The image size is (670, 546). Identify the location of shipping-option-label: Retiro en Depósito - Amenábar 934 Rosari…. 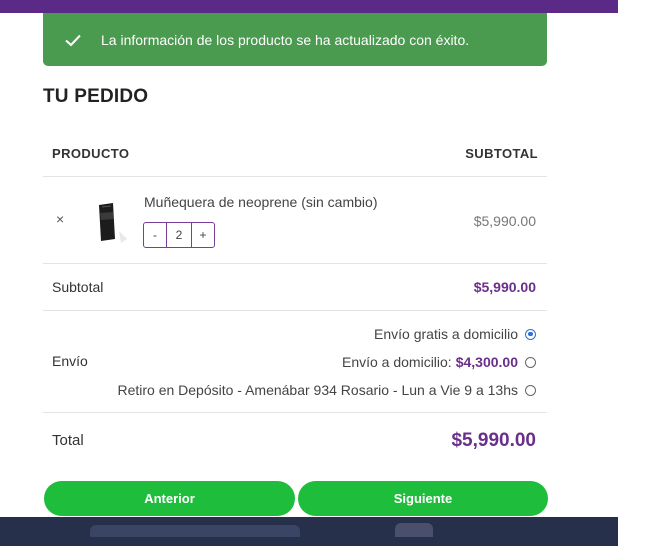
(317, 390).